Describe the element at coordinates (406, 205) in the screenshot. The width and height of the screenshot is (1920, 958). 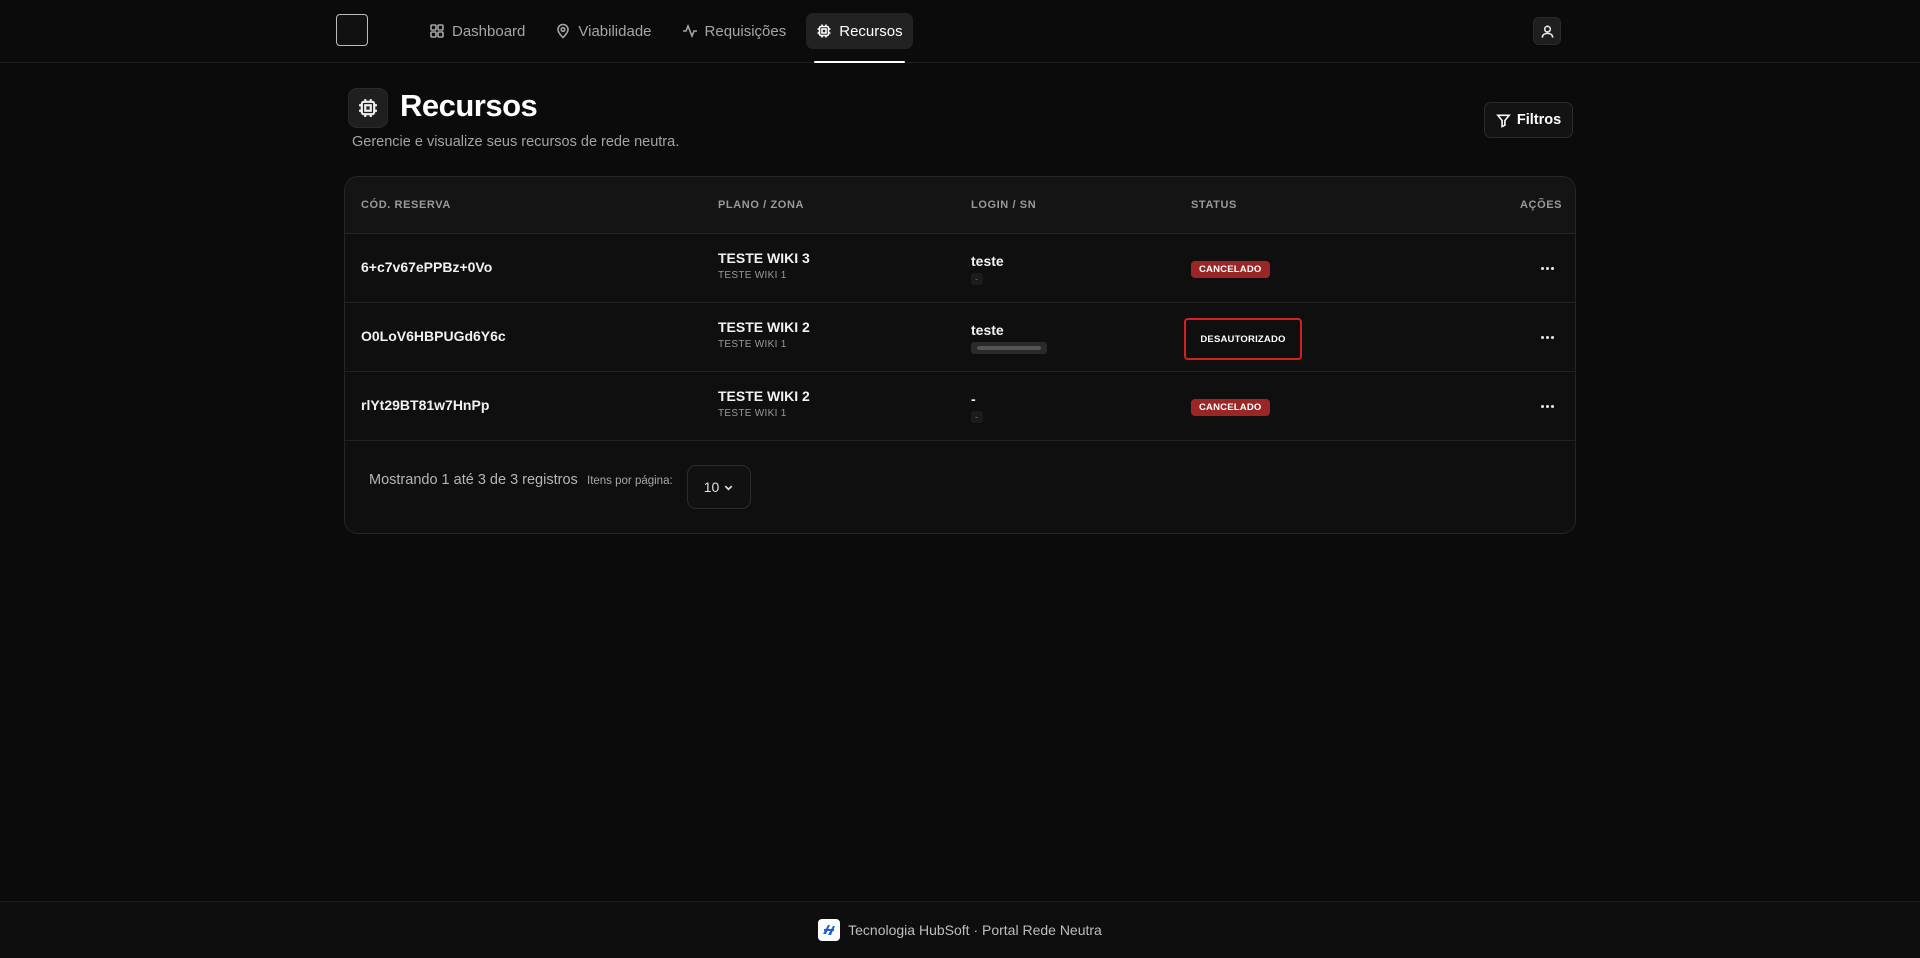
I see `column-header-code: CÓD. RESERVA` at that location.